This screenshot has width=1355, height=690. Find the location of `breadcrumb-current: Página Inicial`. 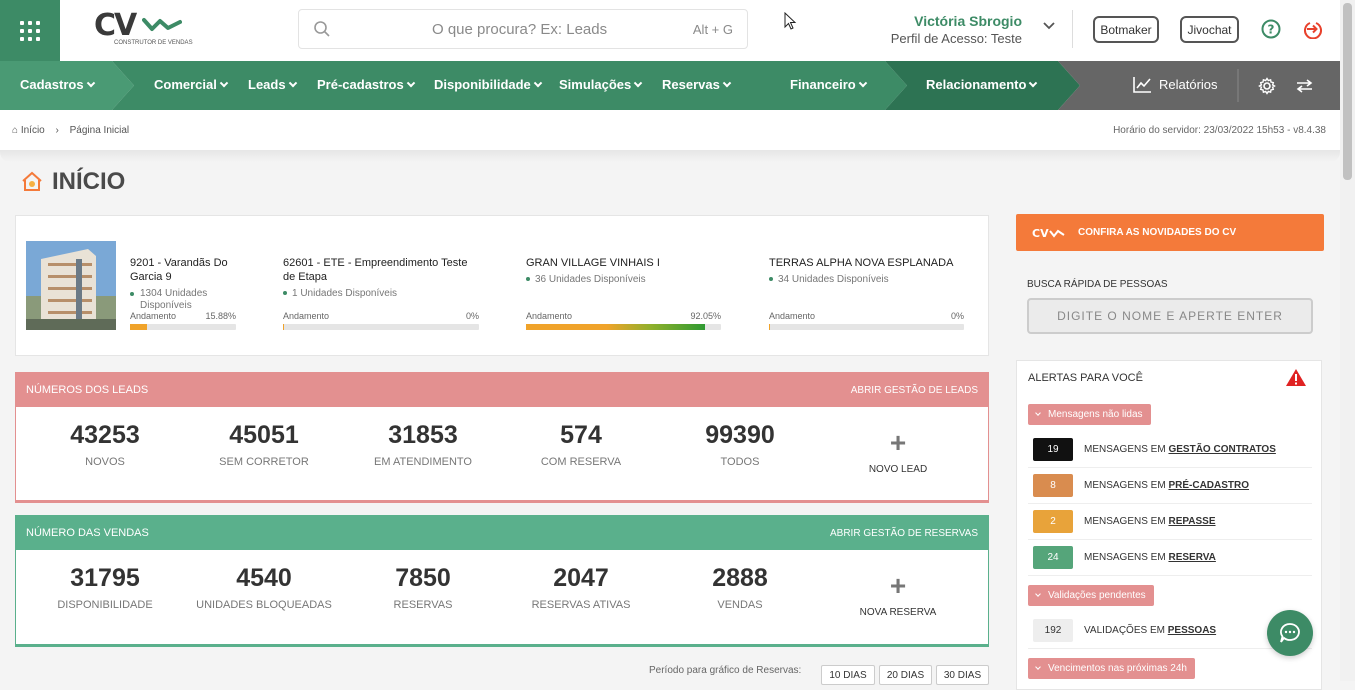

breadcrumb-current: Página Inicial is located at coordinates (99, 130).